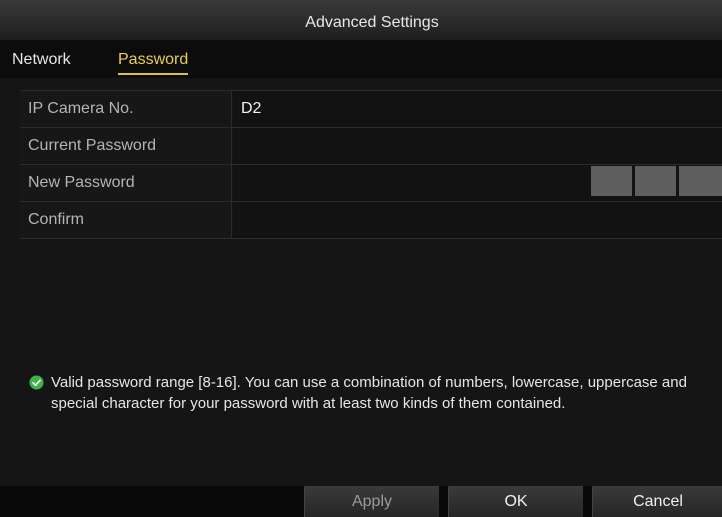  What do you see at coordinates (657, 501) in the screenshot?
I see `cancel-button: Cancel` at bounding box center [657, 501].